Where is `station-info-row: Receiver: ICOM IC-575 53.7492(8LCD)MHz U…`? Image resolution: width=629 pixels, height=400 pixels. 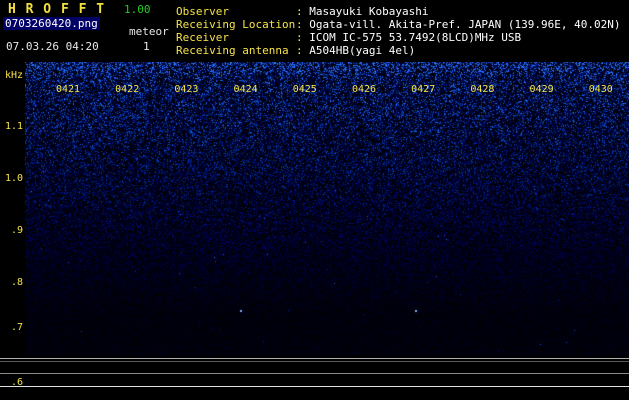 station-info-row: Receiver: ICOM IC-575 53.7492(8LCD)MHz U… is located at coordinates (402, 37).